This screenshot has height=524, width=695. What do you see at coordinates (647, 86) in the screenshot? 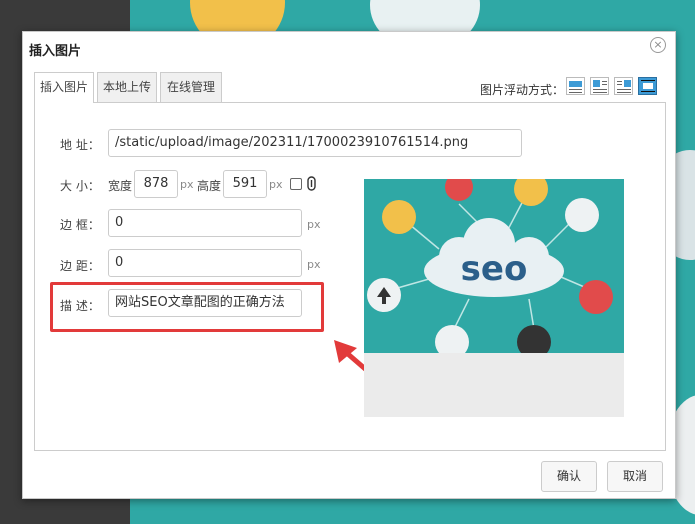
I see `float-center-icon` at bounding box center [647, 86].